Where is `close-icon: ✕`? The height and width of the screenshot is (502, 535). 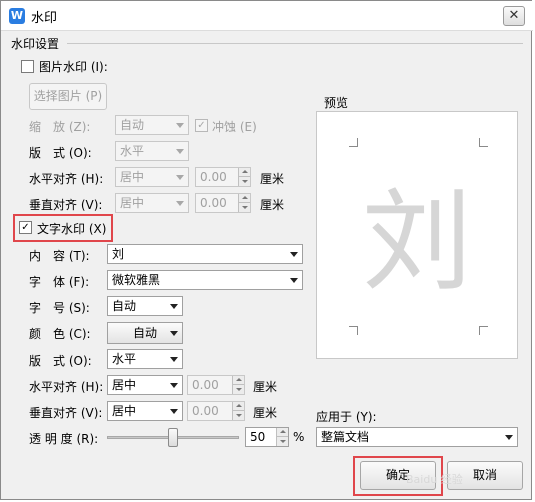
close-icon: ✕ is located at coordinates (514, 16).